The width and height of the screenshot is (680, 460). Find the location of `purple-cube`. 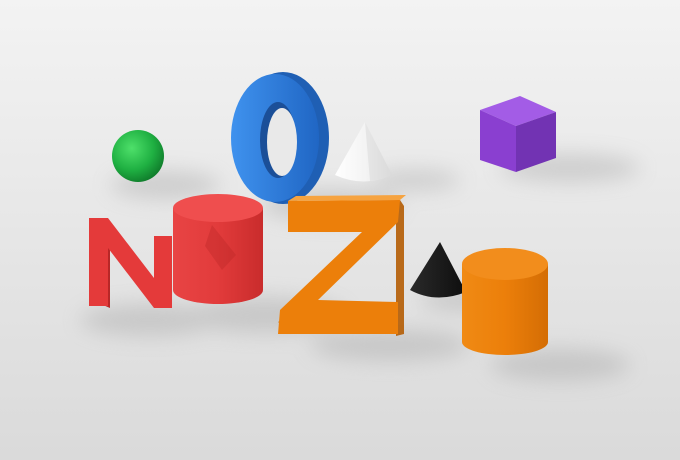

purple-cube is located at coordinates (518, 134).